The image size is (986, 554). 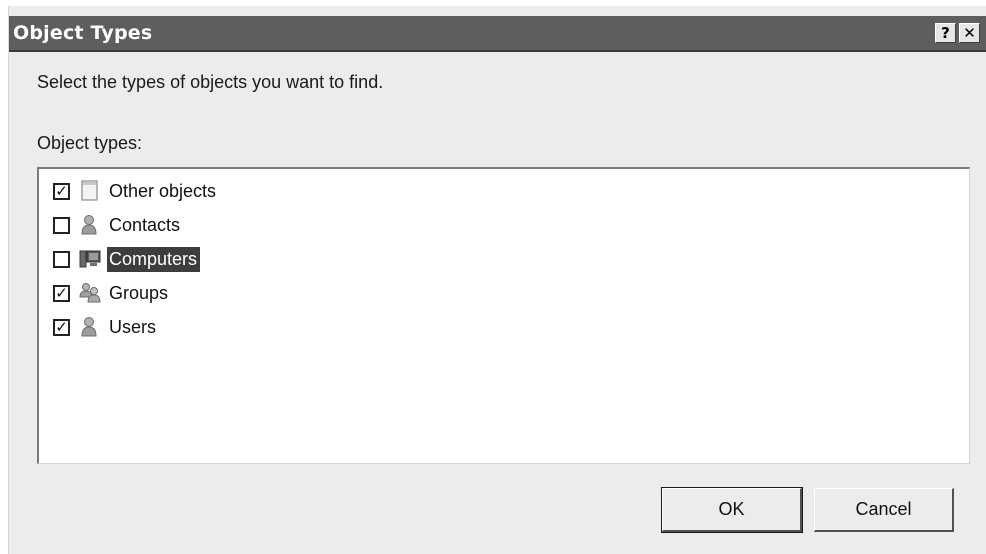 What do you see at coordinates (139, 293) in the screenshot?
I see `item-label: Groups` at bounding box center [139, 293].